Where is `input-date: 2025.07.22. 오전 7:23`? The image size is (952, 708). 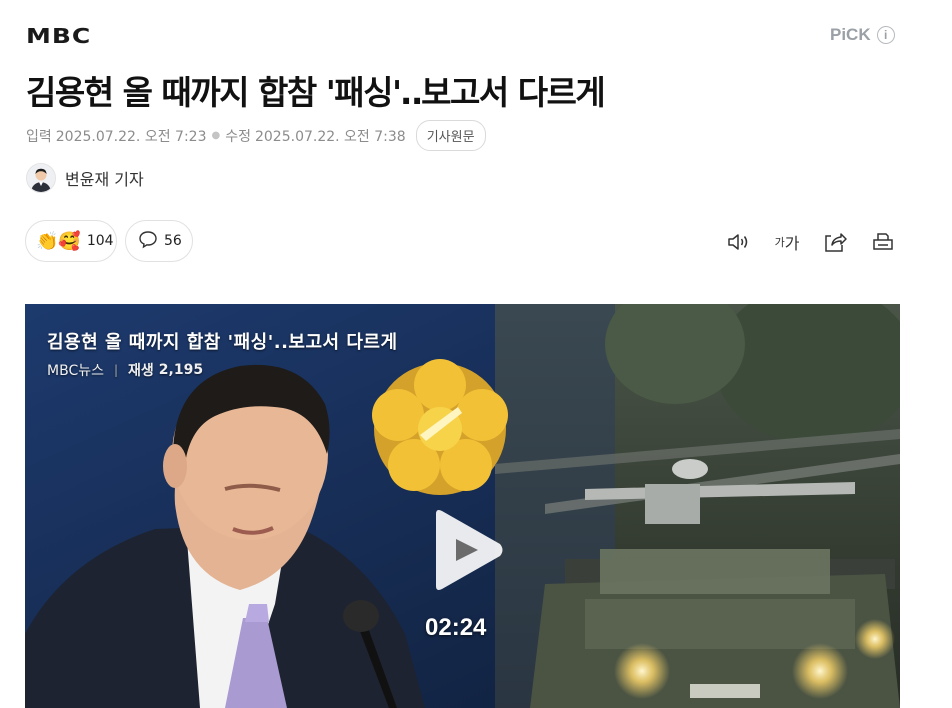 input-date: 2025.07.22. 오전 7:23 is located at coordinates (131, 136).